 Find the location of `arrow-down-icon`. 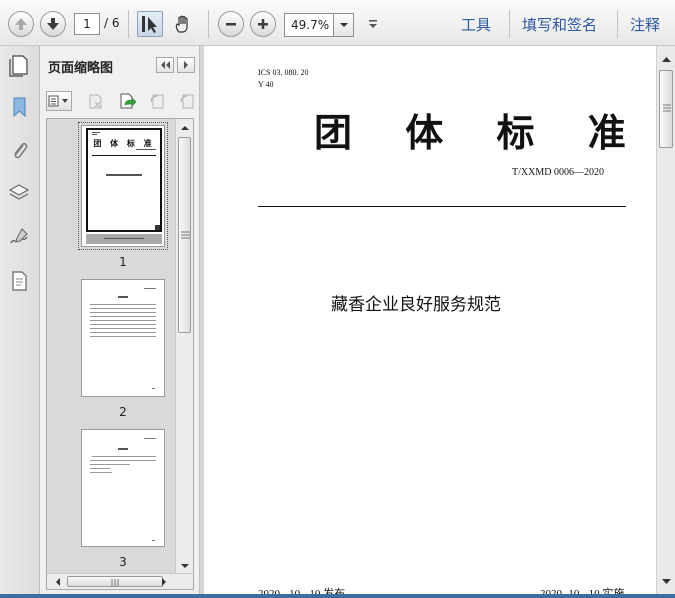

arrow-down-icon is located at coordinates (53, 24).